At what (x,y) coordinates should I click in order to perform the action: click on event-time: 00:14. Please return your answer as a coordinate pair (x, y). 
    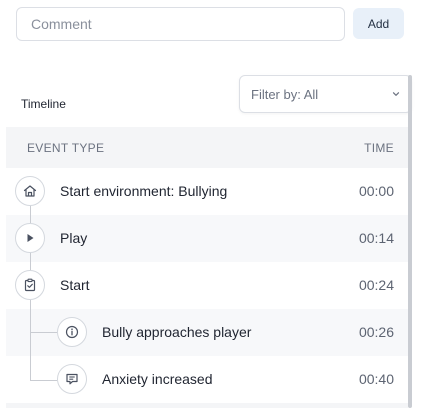
    Looking at the image, I should click on (376, 238).